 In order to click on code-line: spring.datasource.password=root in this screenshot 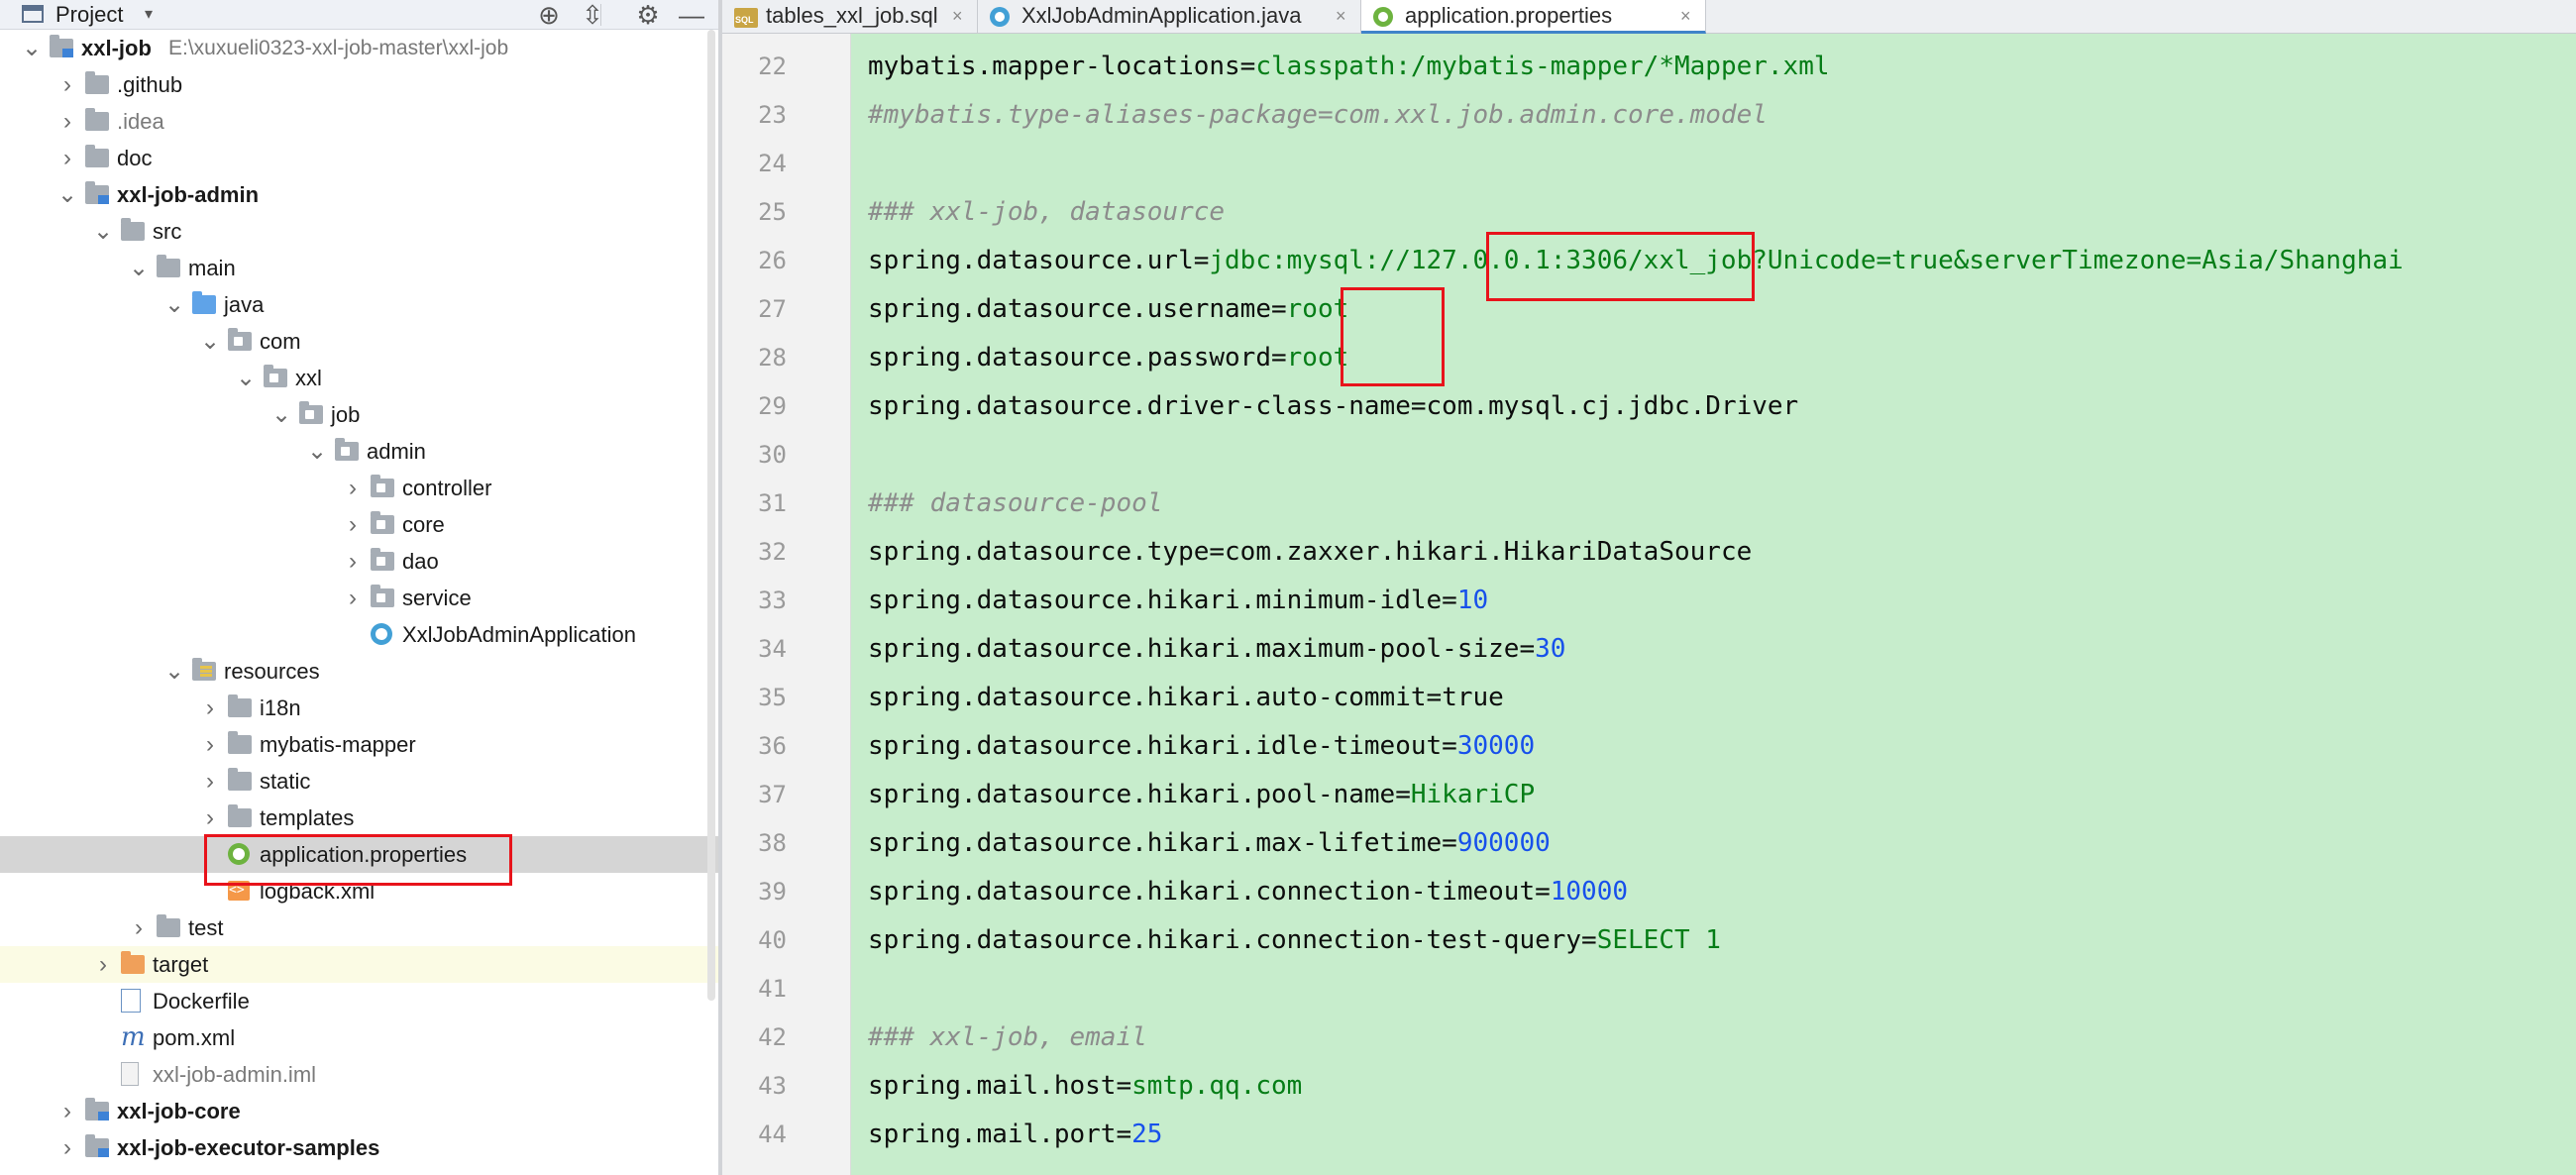, I will do `click(1108, 358)`.